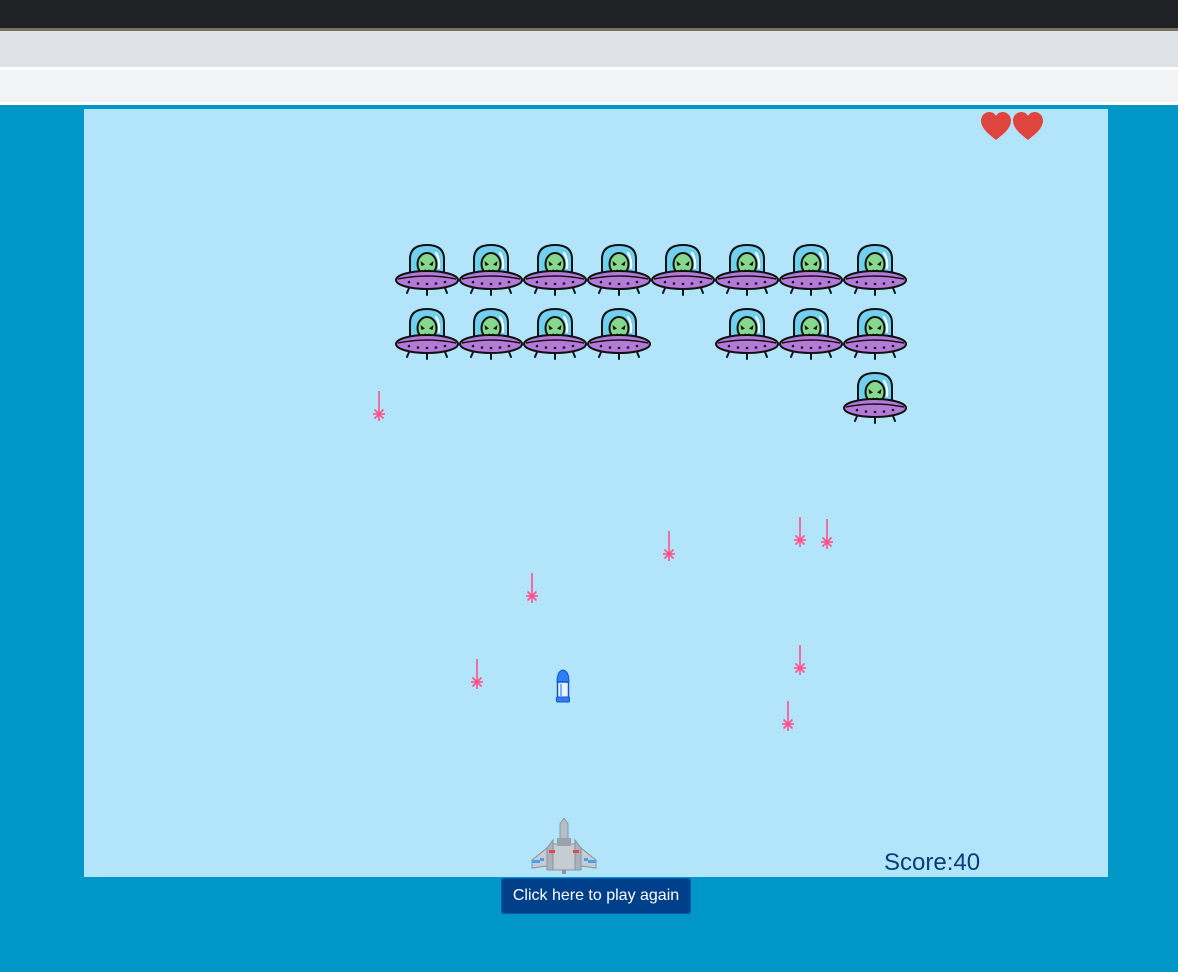 Image resolution: width=1178 pixels, height=972 pixels. I want to click on lives-indicator, so click(1012, 126).